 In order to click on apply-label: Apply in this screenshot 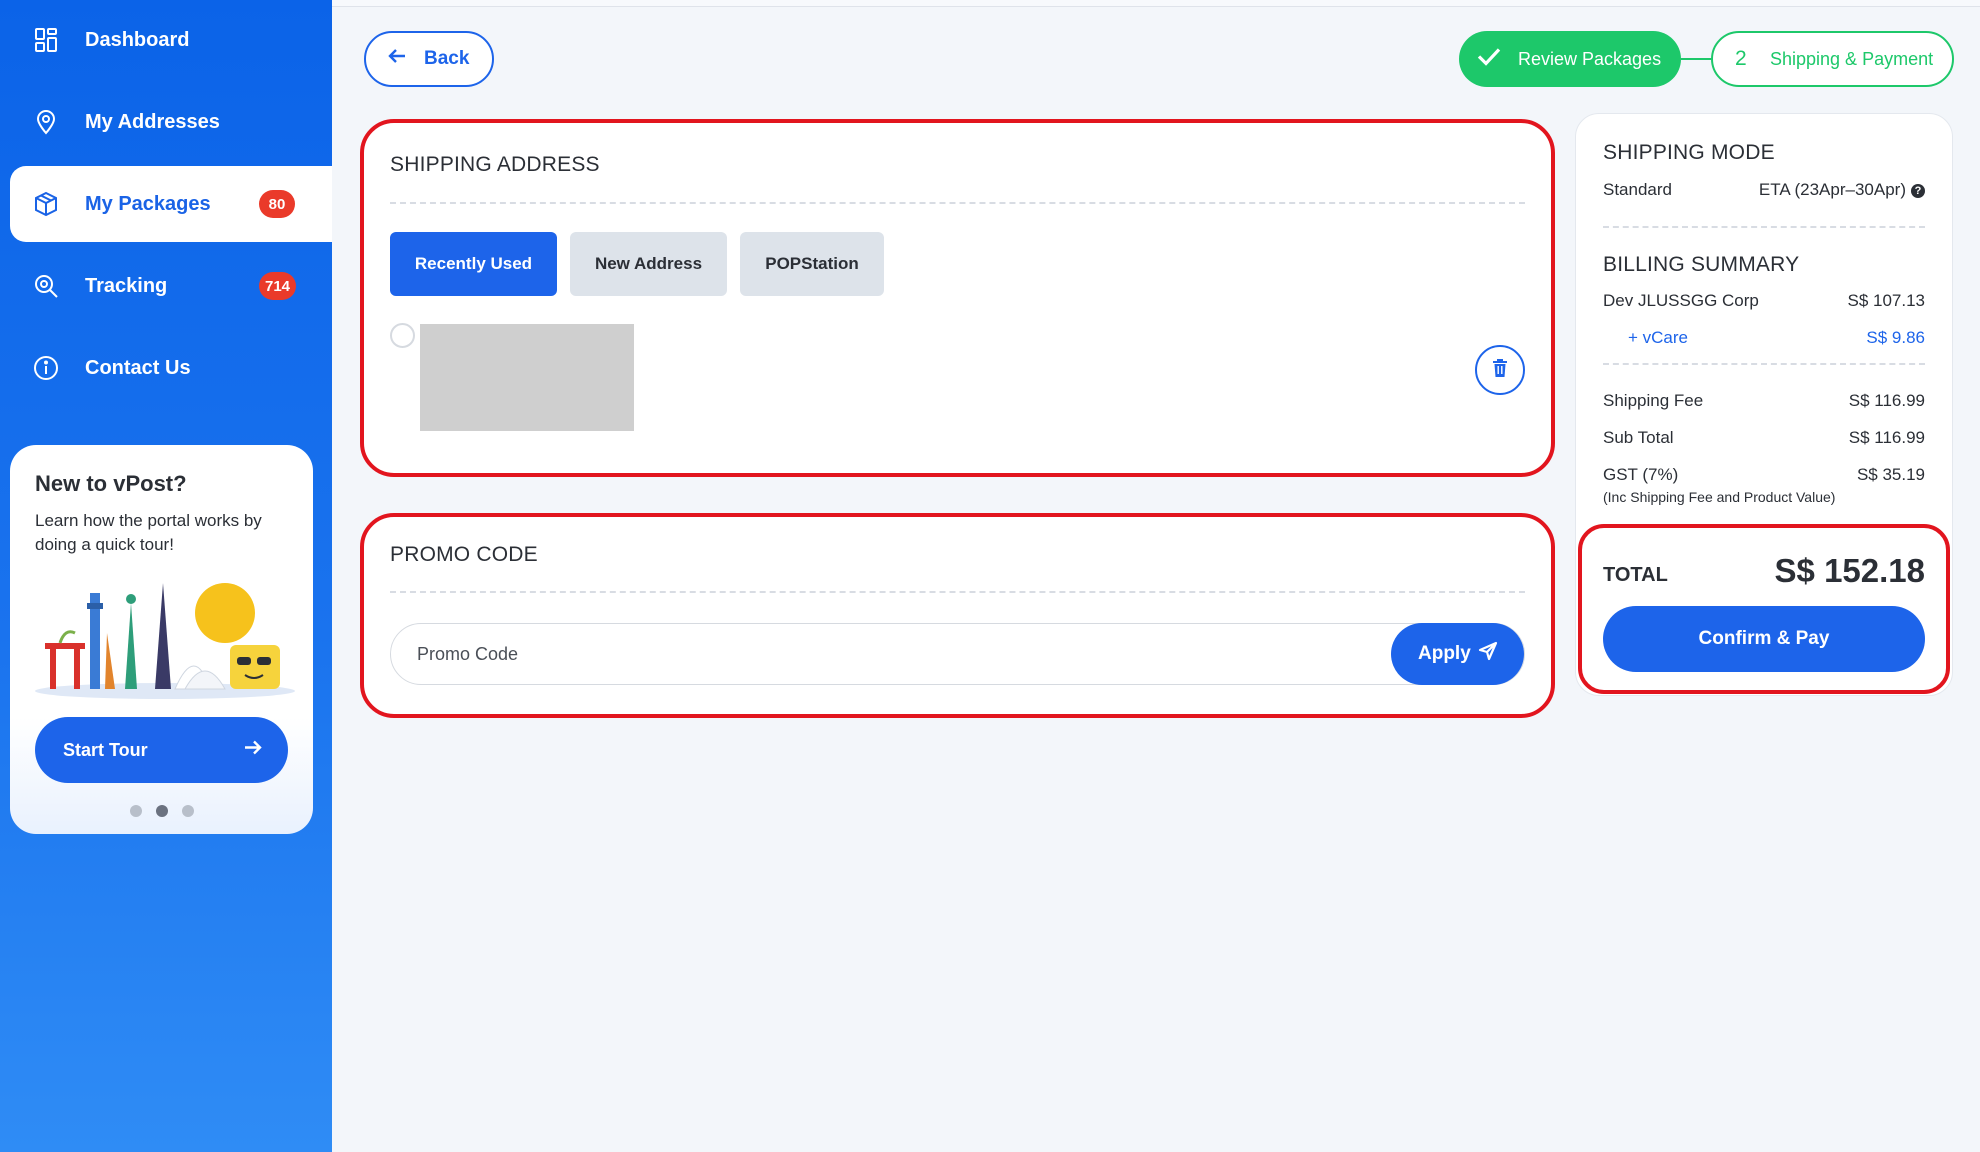, I will do `click(1444, 653)`.